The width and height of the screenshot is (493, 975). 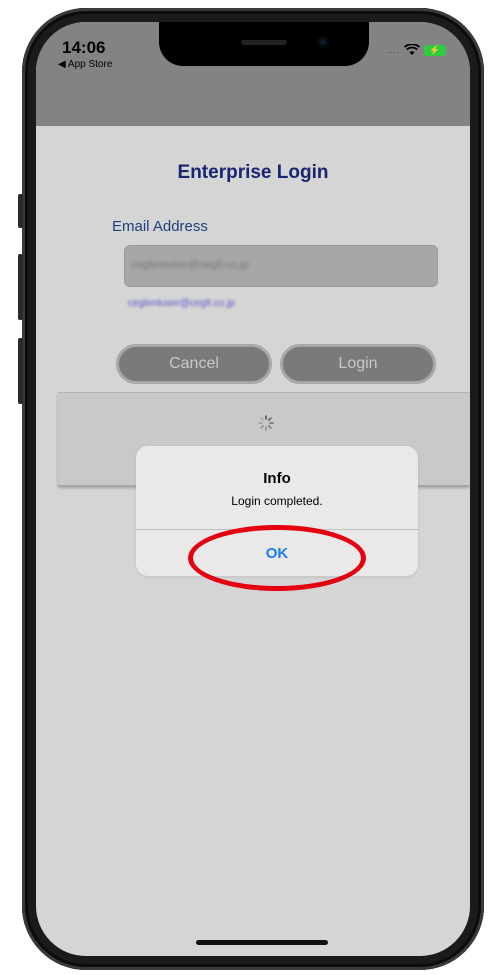 I want to click on cancel-button: Cancel, so click(x=194, y=364).